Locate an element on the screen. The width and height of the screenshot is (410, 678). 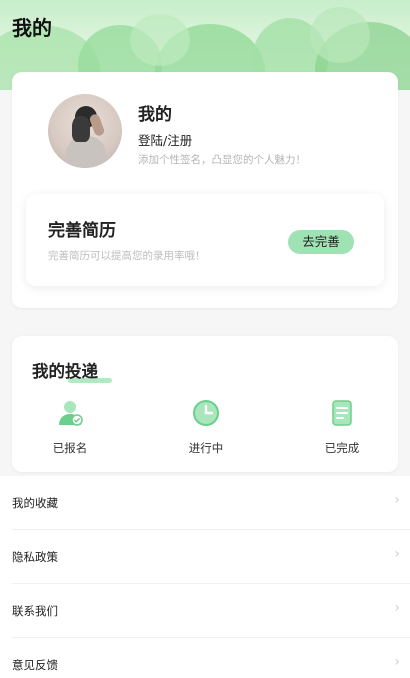
menu-item-feedback: 意见反馈 › is located at coordinates (205, 658).